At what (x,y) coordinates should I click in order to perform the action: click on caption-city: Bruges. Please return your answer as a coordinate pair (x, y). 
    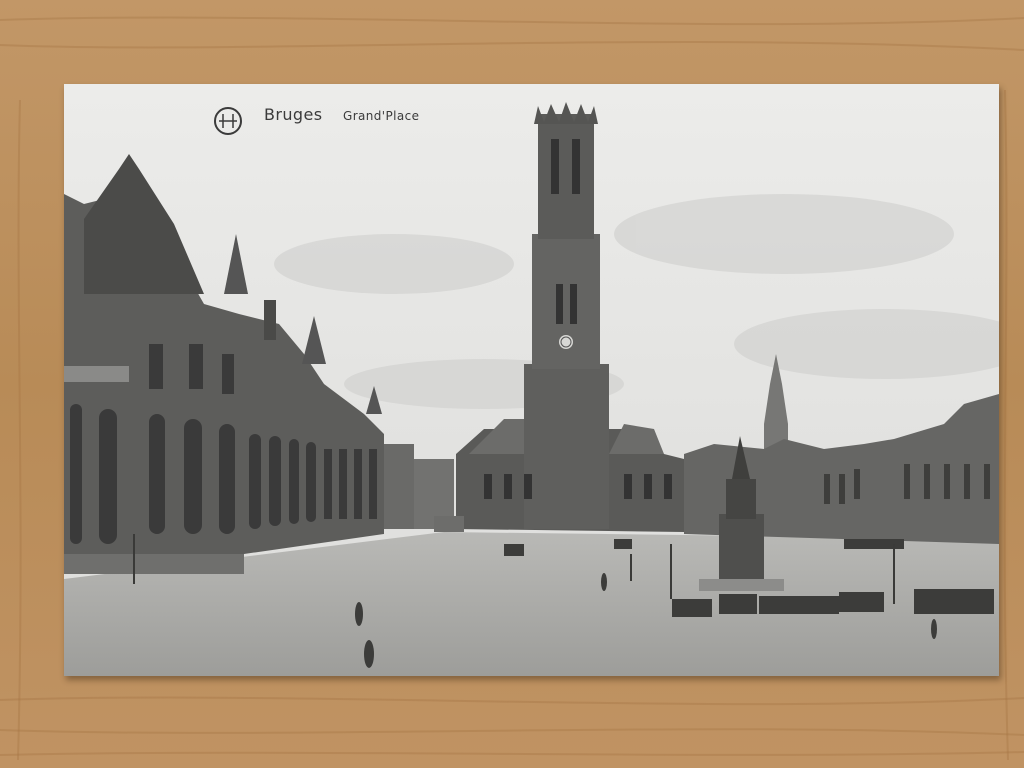
    Looking at the image, I should click on (293, 114).